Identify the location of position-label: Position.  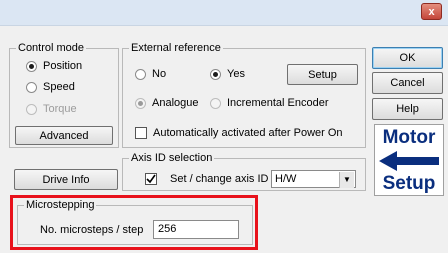
(62, 66).